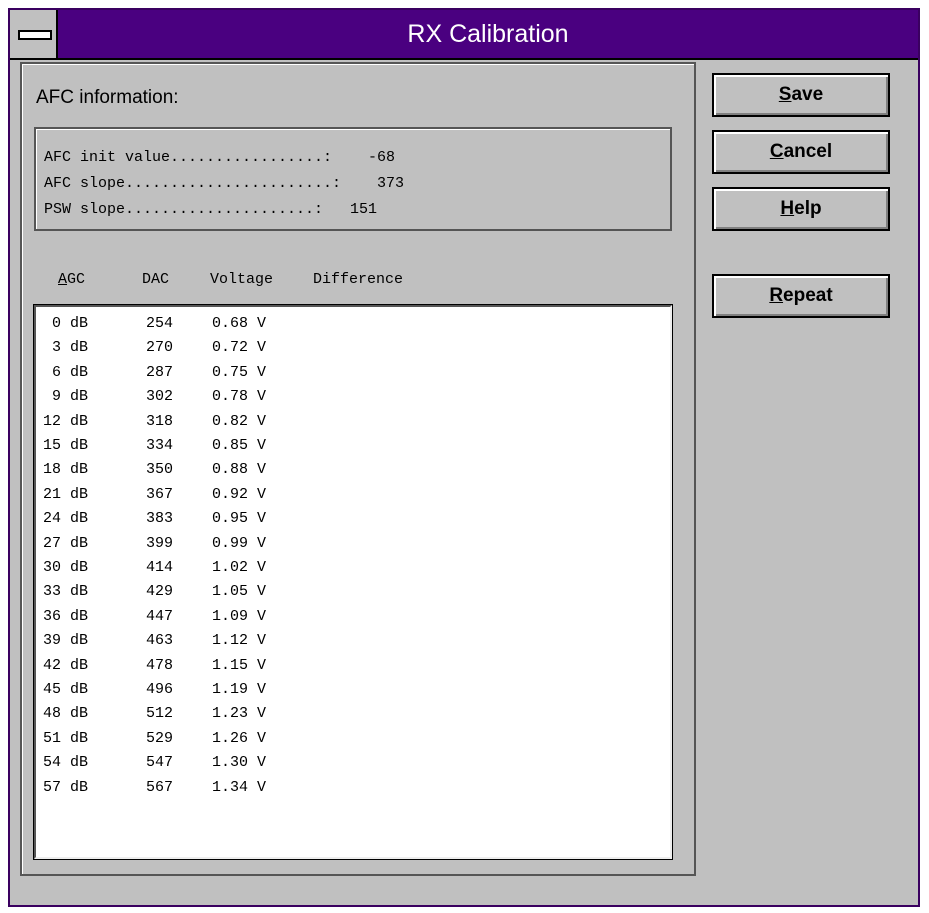  I want to click on voltage-cell: 1.15 V, so click(239, 665).